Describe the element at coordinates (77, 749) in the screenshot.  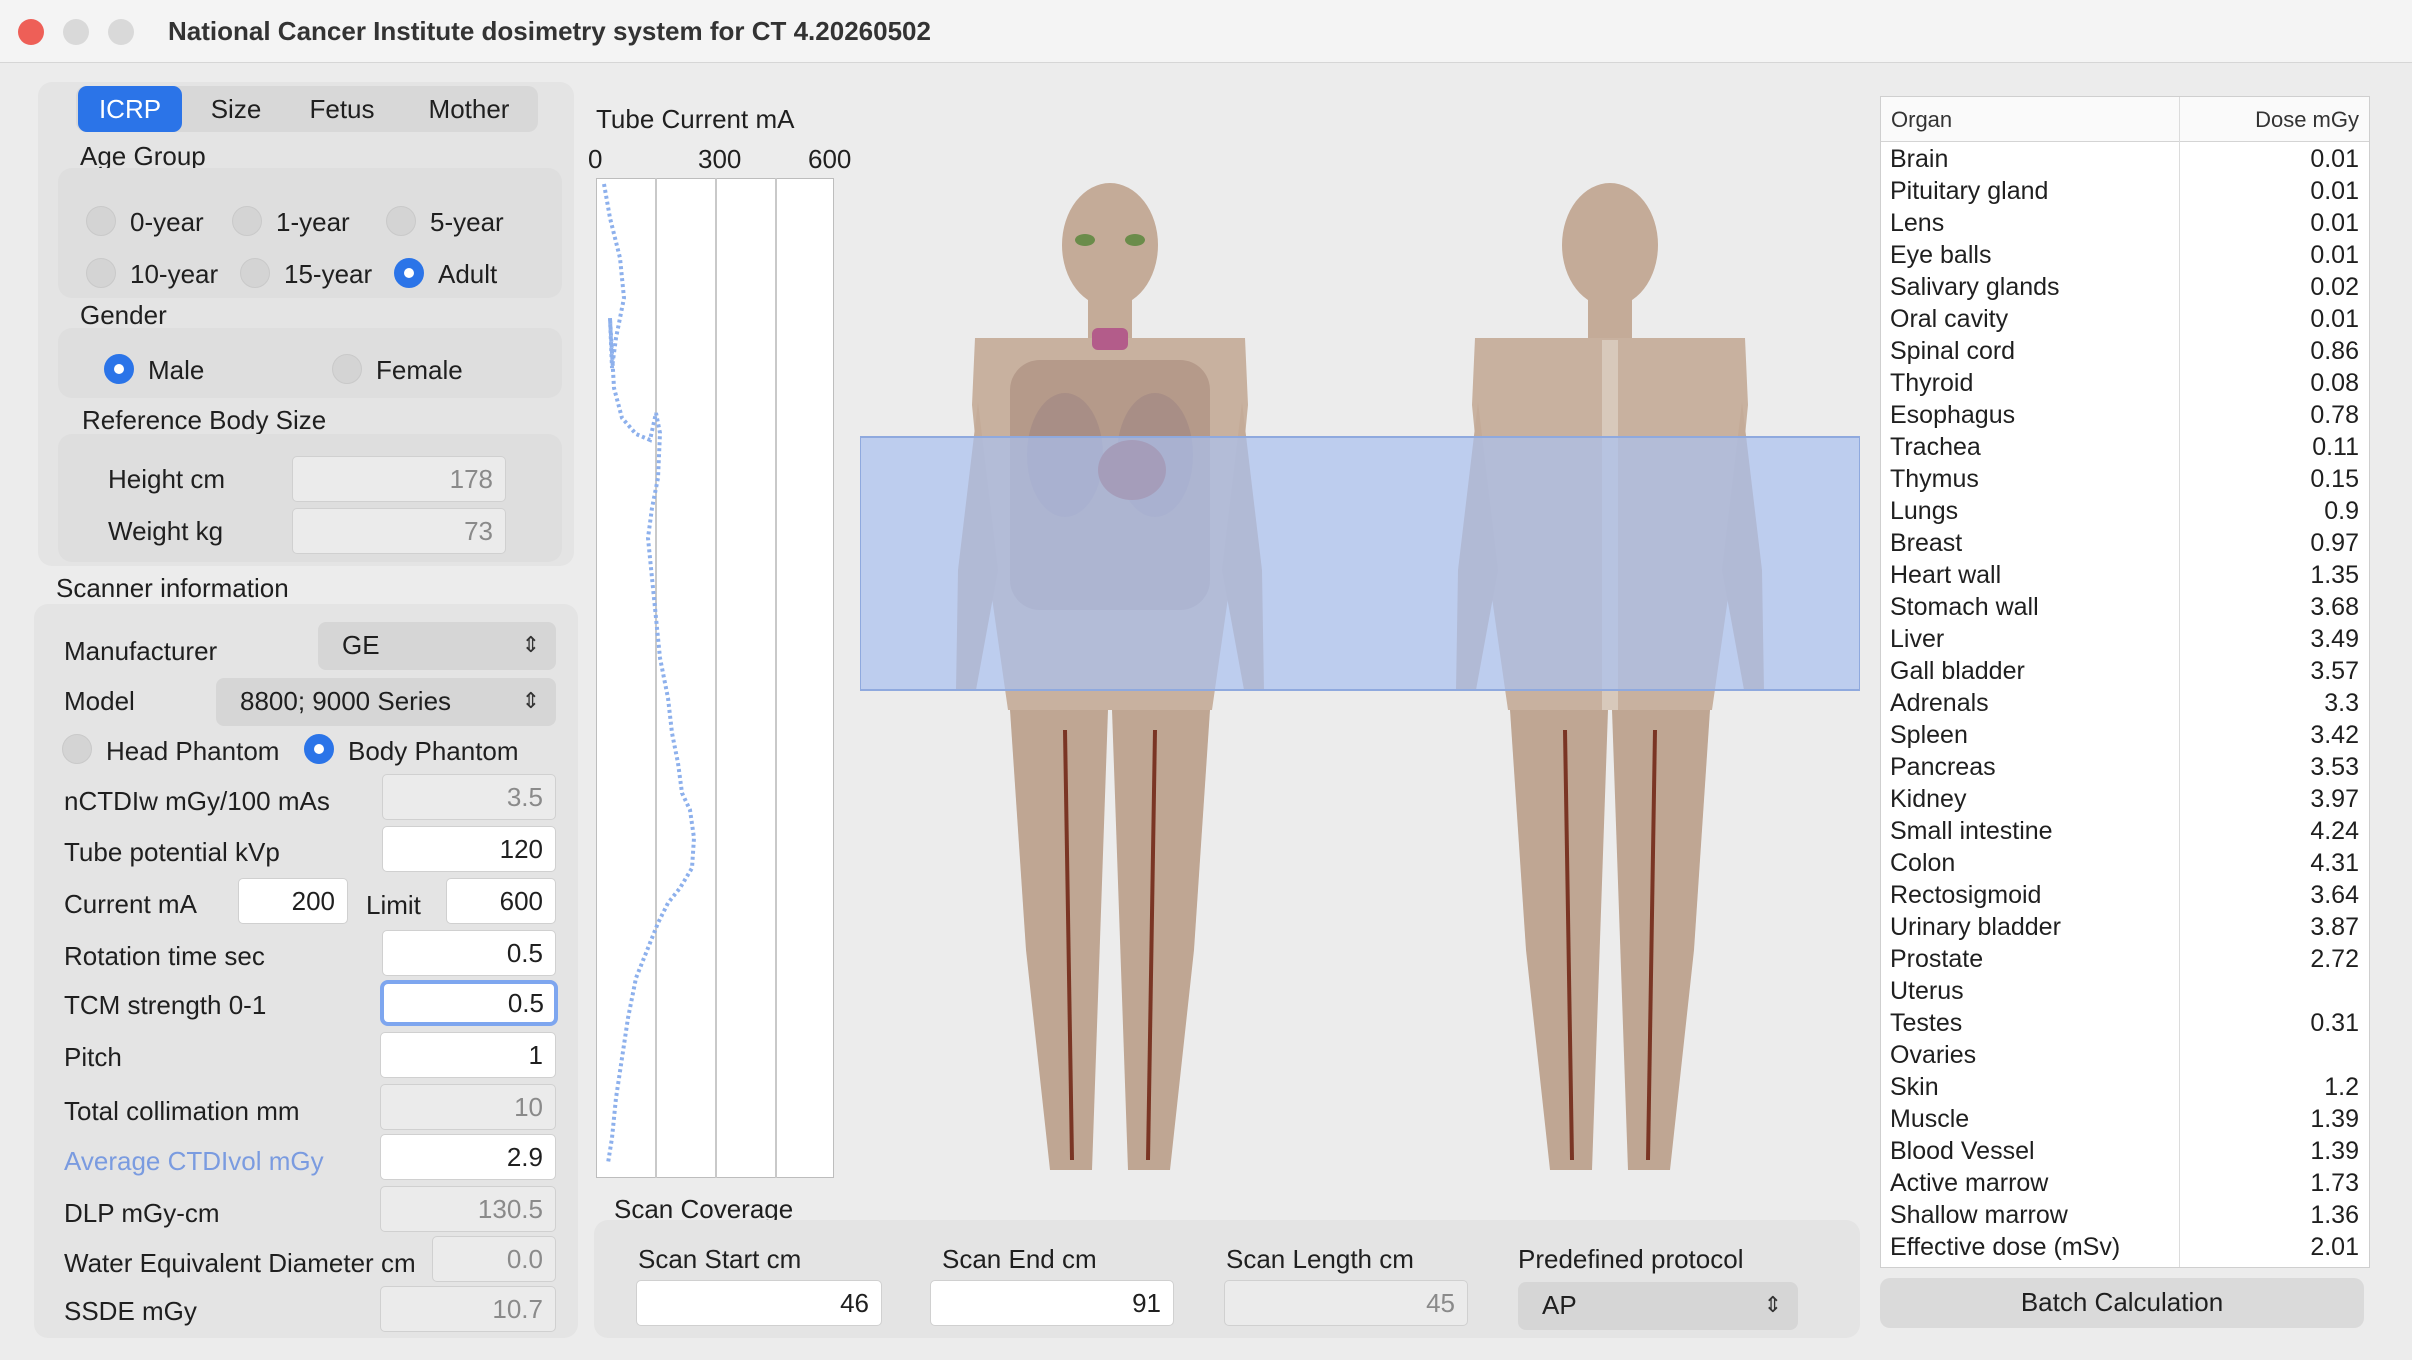
I see `radio-head-phantom` at that location.